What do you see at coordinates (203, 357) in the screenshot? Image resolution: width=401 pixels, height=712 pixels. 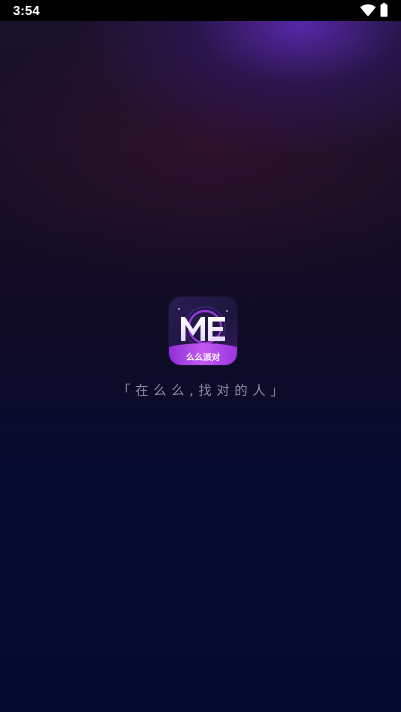 I see `logo-caption: 么么派对` at bounding box center [203, 357].